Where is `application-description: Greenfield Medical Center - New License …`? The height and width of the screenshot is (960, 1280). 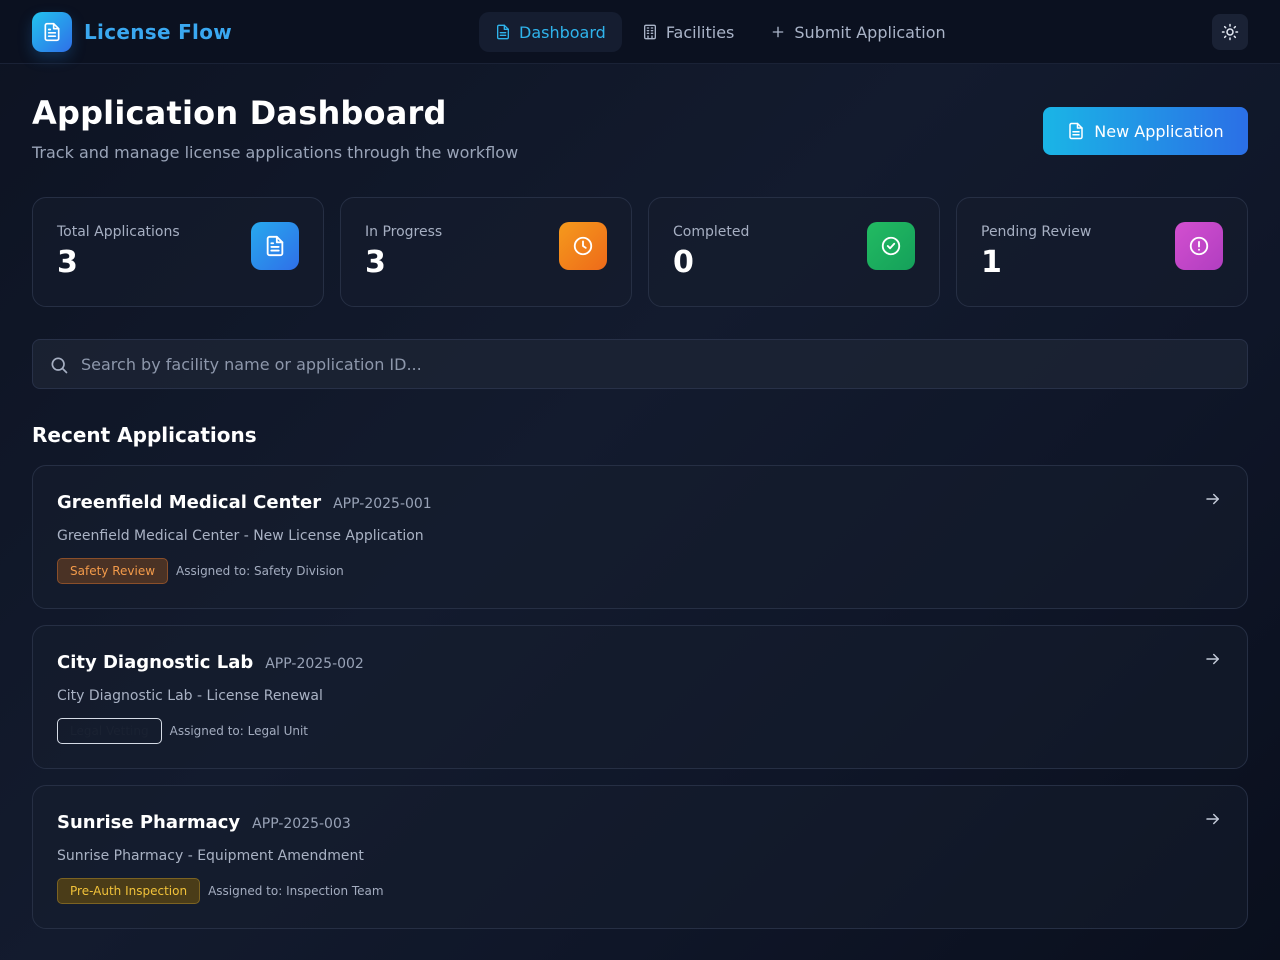
application-description: Greenfield Medical Center - New License … is located at coordinates (240, 536).